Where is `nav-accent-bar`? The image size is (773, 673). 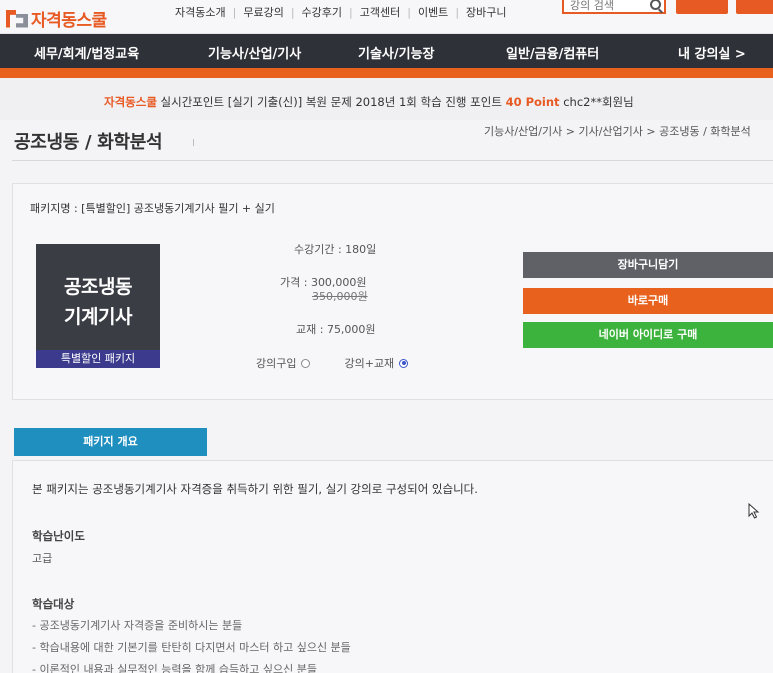
nav-accent-bar is located at coordinates (386, 73).